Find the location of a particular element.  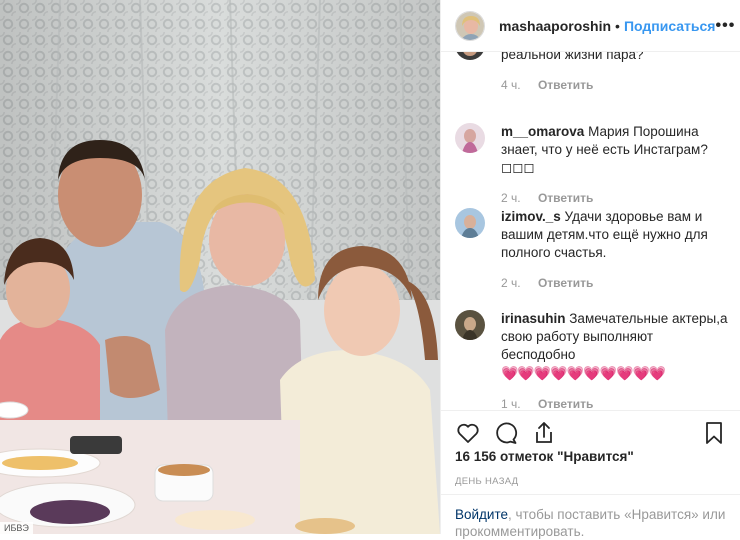

likes-count: 16 156 отметок "Нравится" is located at coordinates (544, 456).